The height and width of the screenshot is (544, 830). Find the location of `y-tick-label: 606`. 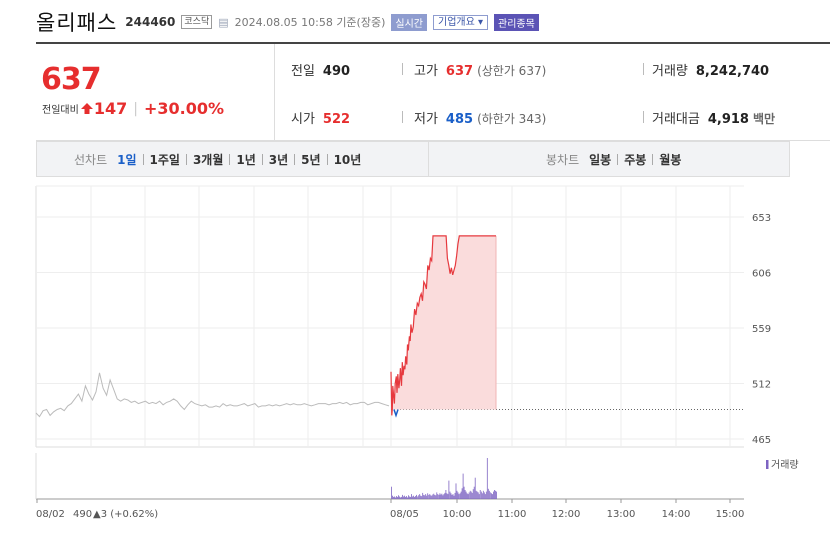

y-tick-label: 606 is located at coordinates (761, 274).